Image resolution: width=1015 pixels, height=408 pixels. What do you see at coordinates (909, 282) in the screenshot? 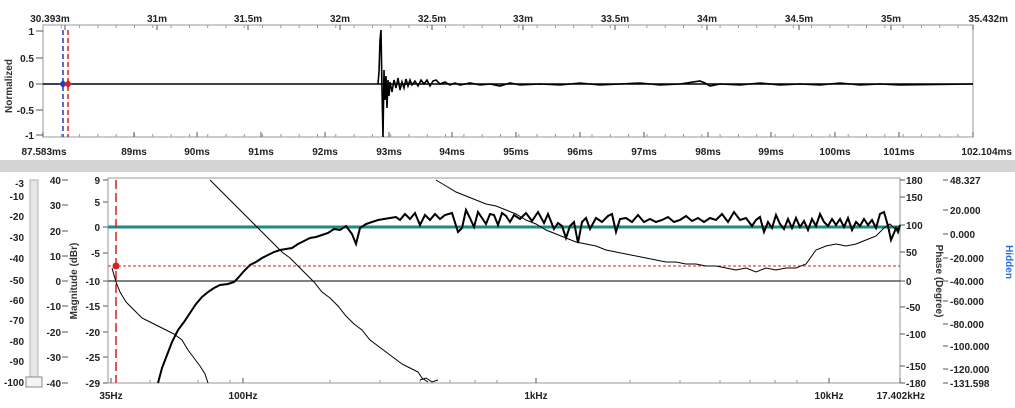
I see `phase-tick-label: 0` at bounding box center [909, 282].